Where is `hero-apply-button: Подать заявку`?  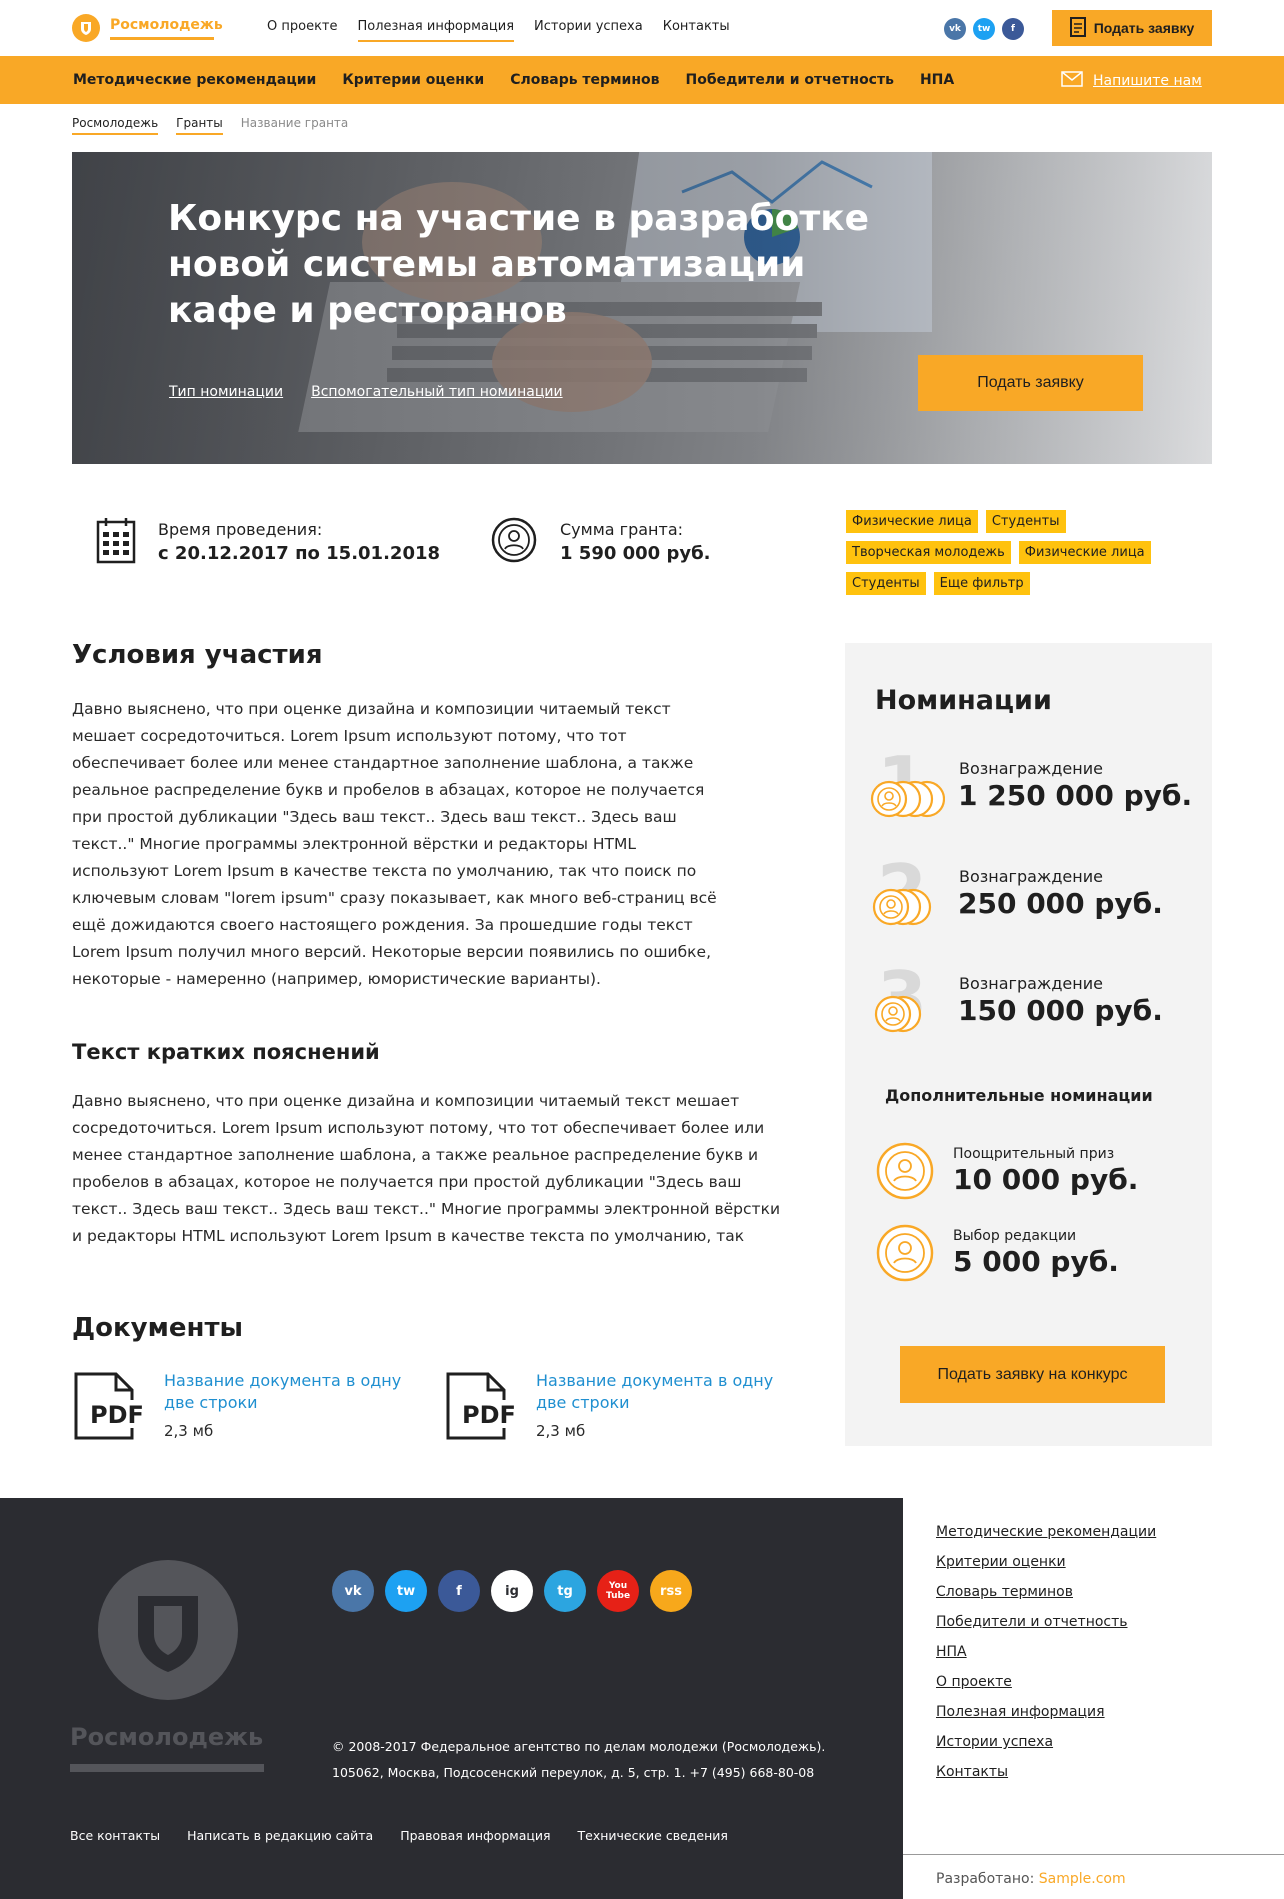 hero-apply-button: Подать заявку is located at coordinates (1030, 383).